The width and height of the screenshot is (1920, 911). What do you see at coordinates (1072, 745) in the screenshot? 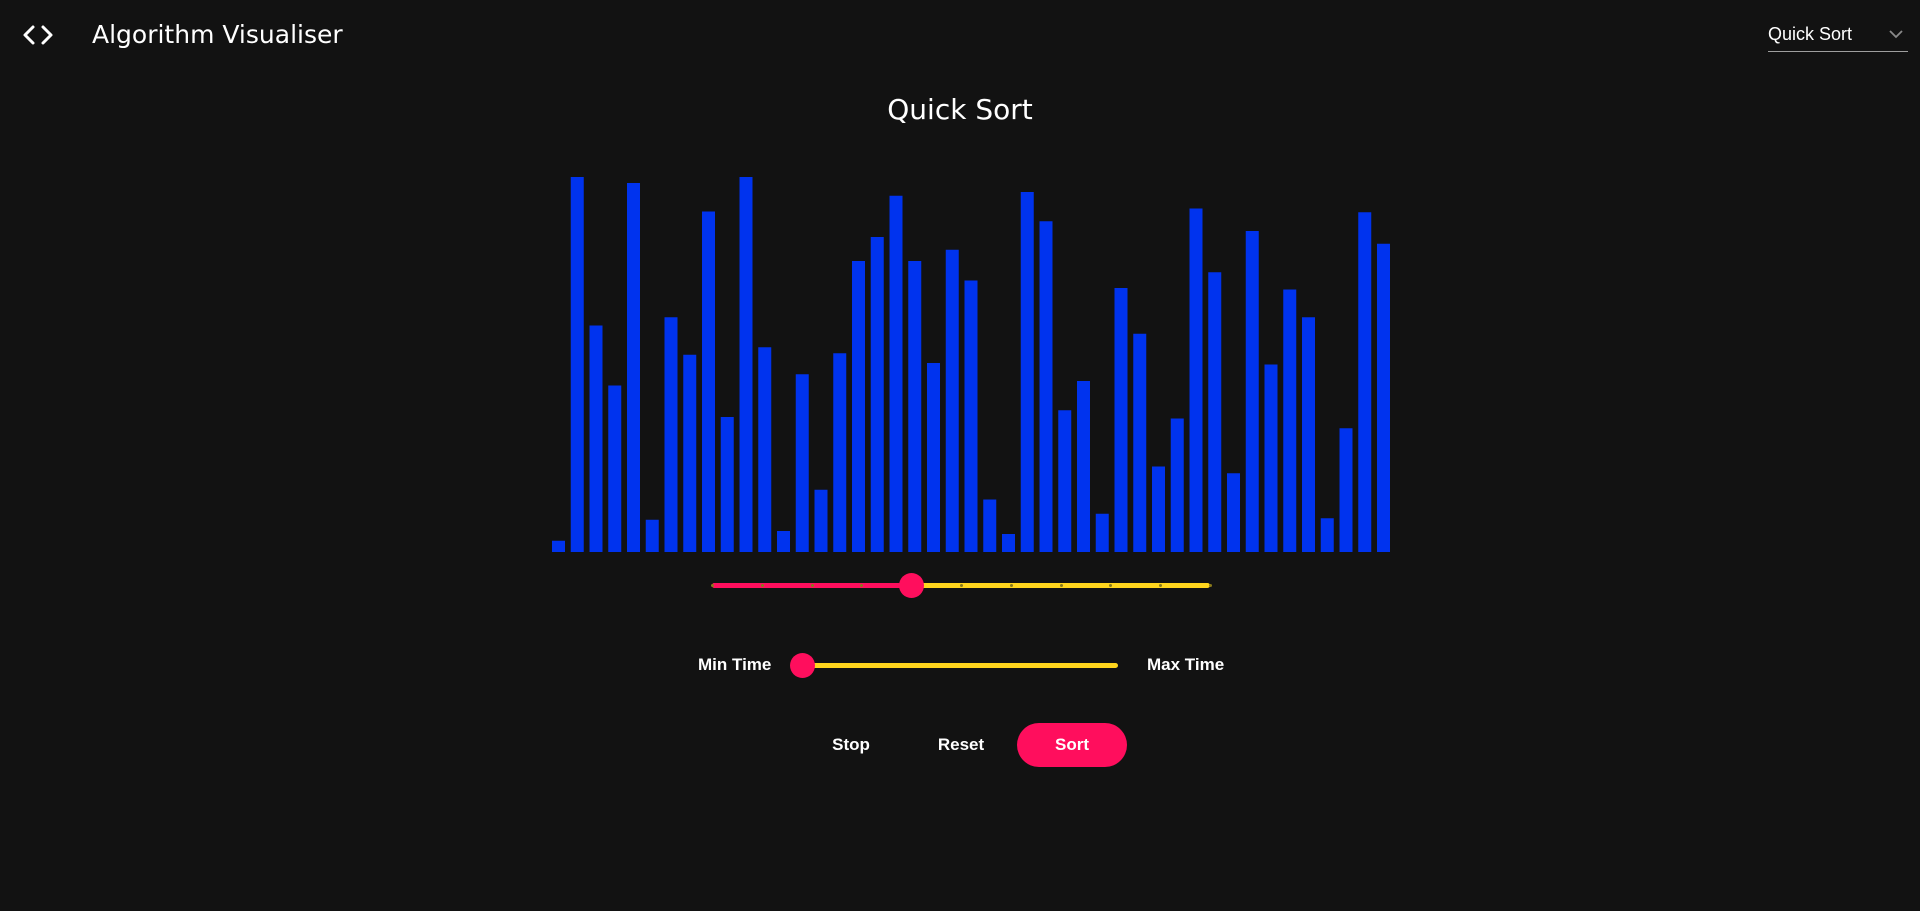
I see `sort-button: Sort` at bounding box center [1072, 745].